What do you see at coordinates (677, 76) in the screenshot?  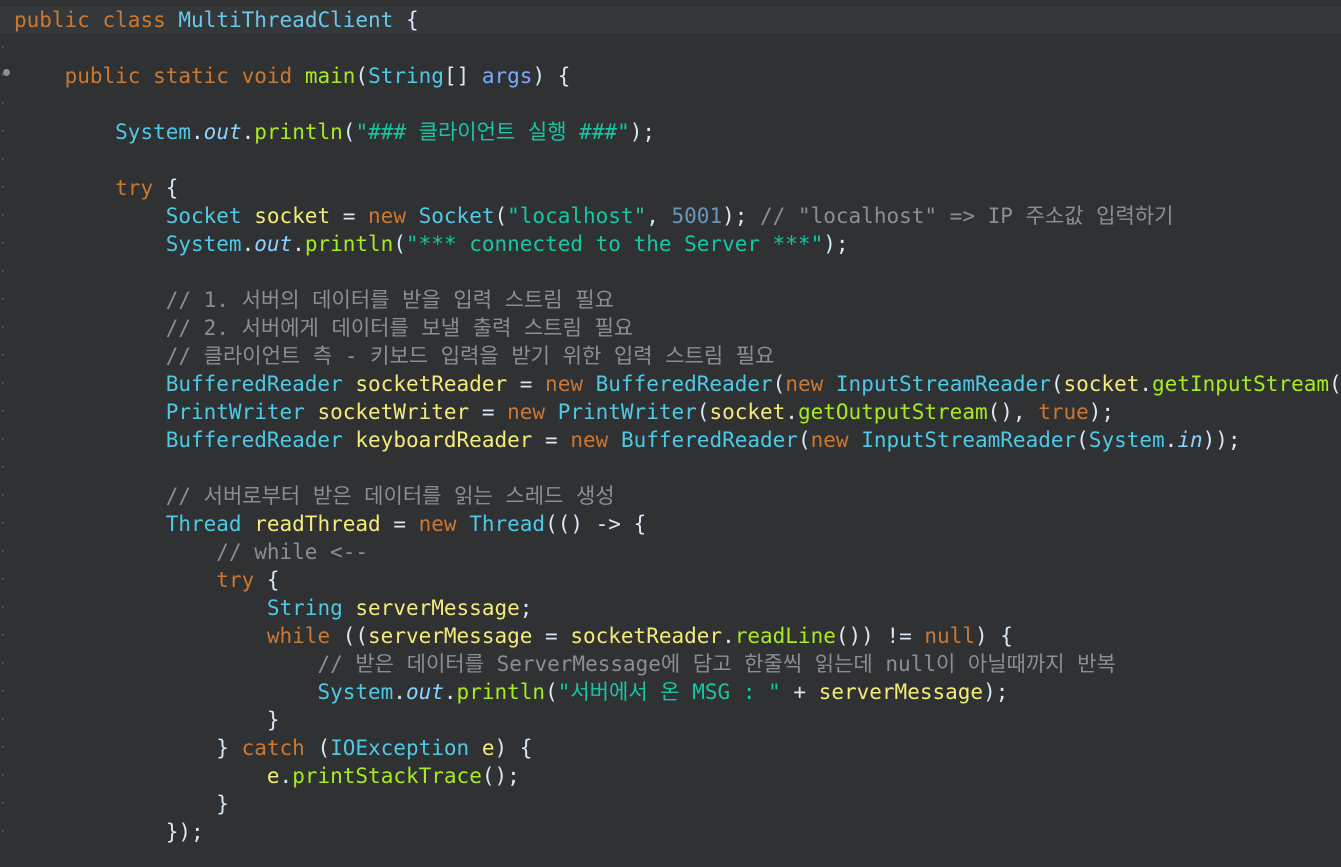 I see `code-line: public static void main(String[] args) {` at bounding box center [677, 76].